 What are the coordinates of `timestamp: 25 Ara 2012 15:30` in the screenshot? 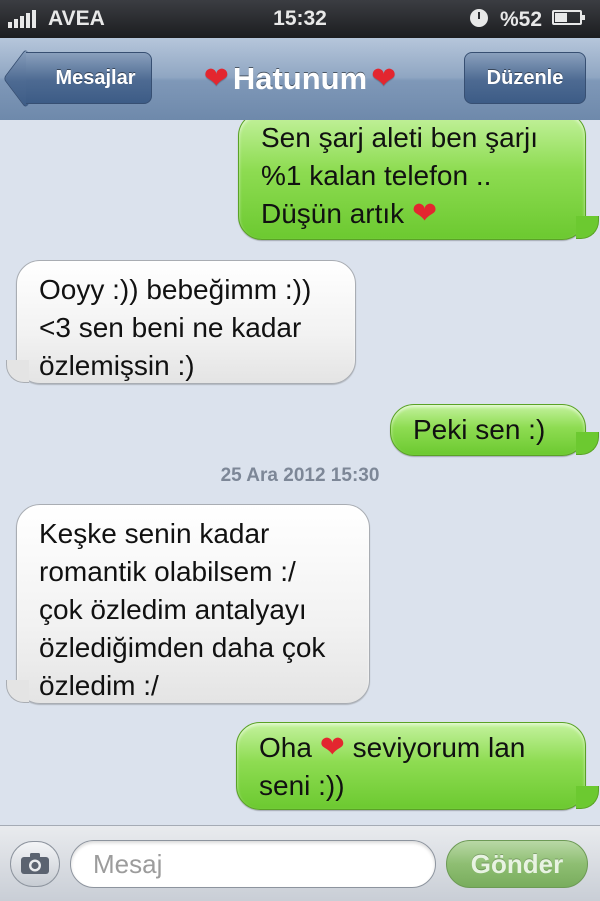 It's located at (300, 475).